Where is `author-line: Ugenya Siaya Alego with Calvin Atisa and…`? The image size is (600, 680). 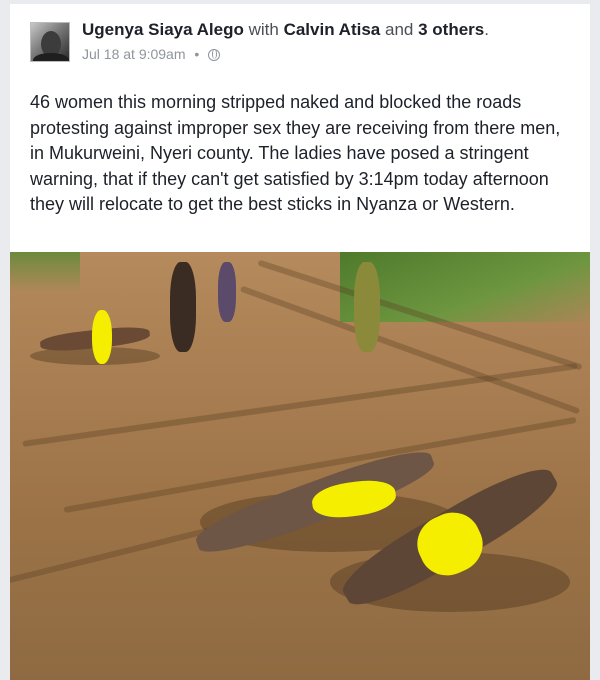
author-line: Ugenya Siaya Alego with Calvin Atisa and… is located at coordinates (285, 30).